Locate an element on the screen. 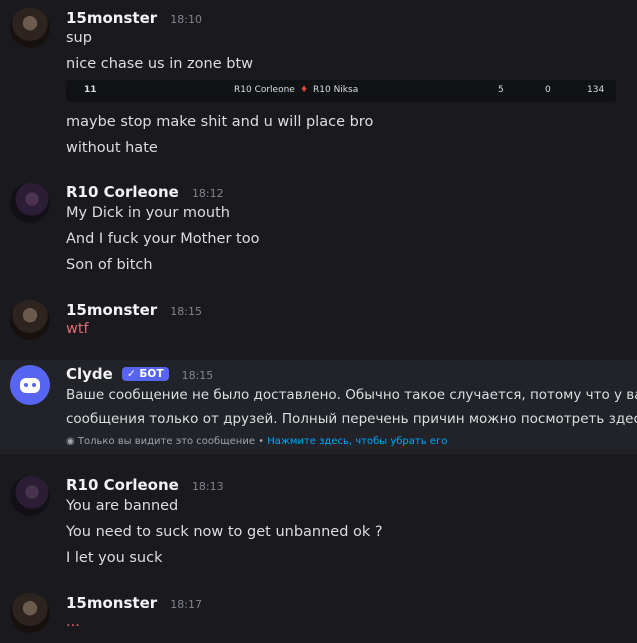 Image resolution: width=637 pixels, height=643 pixels. message-text: nice chase us in zone btw is located at coordinates (159, 64).